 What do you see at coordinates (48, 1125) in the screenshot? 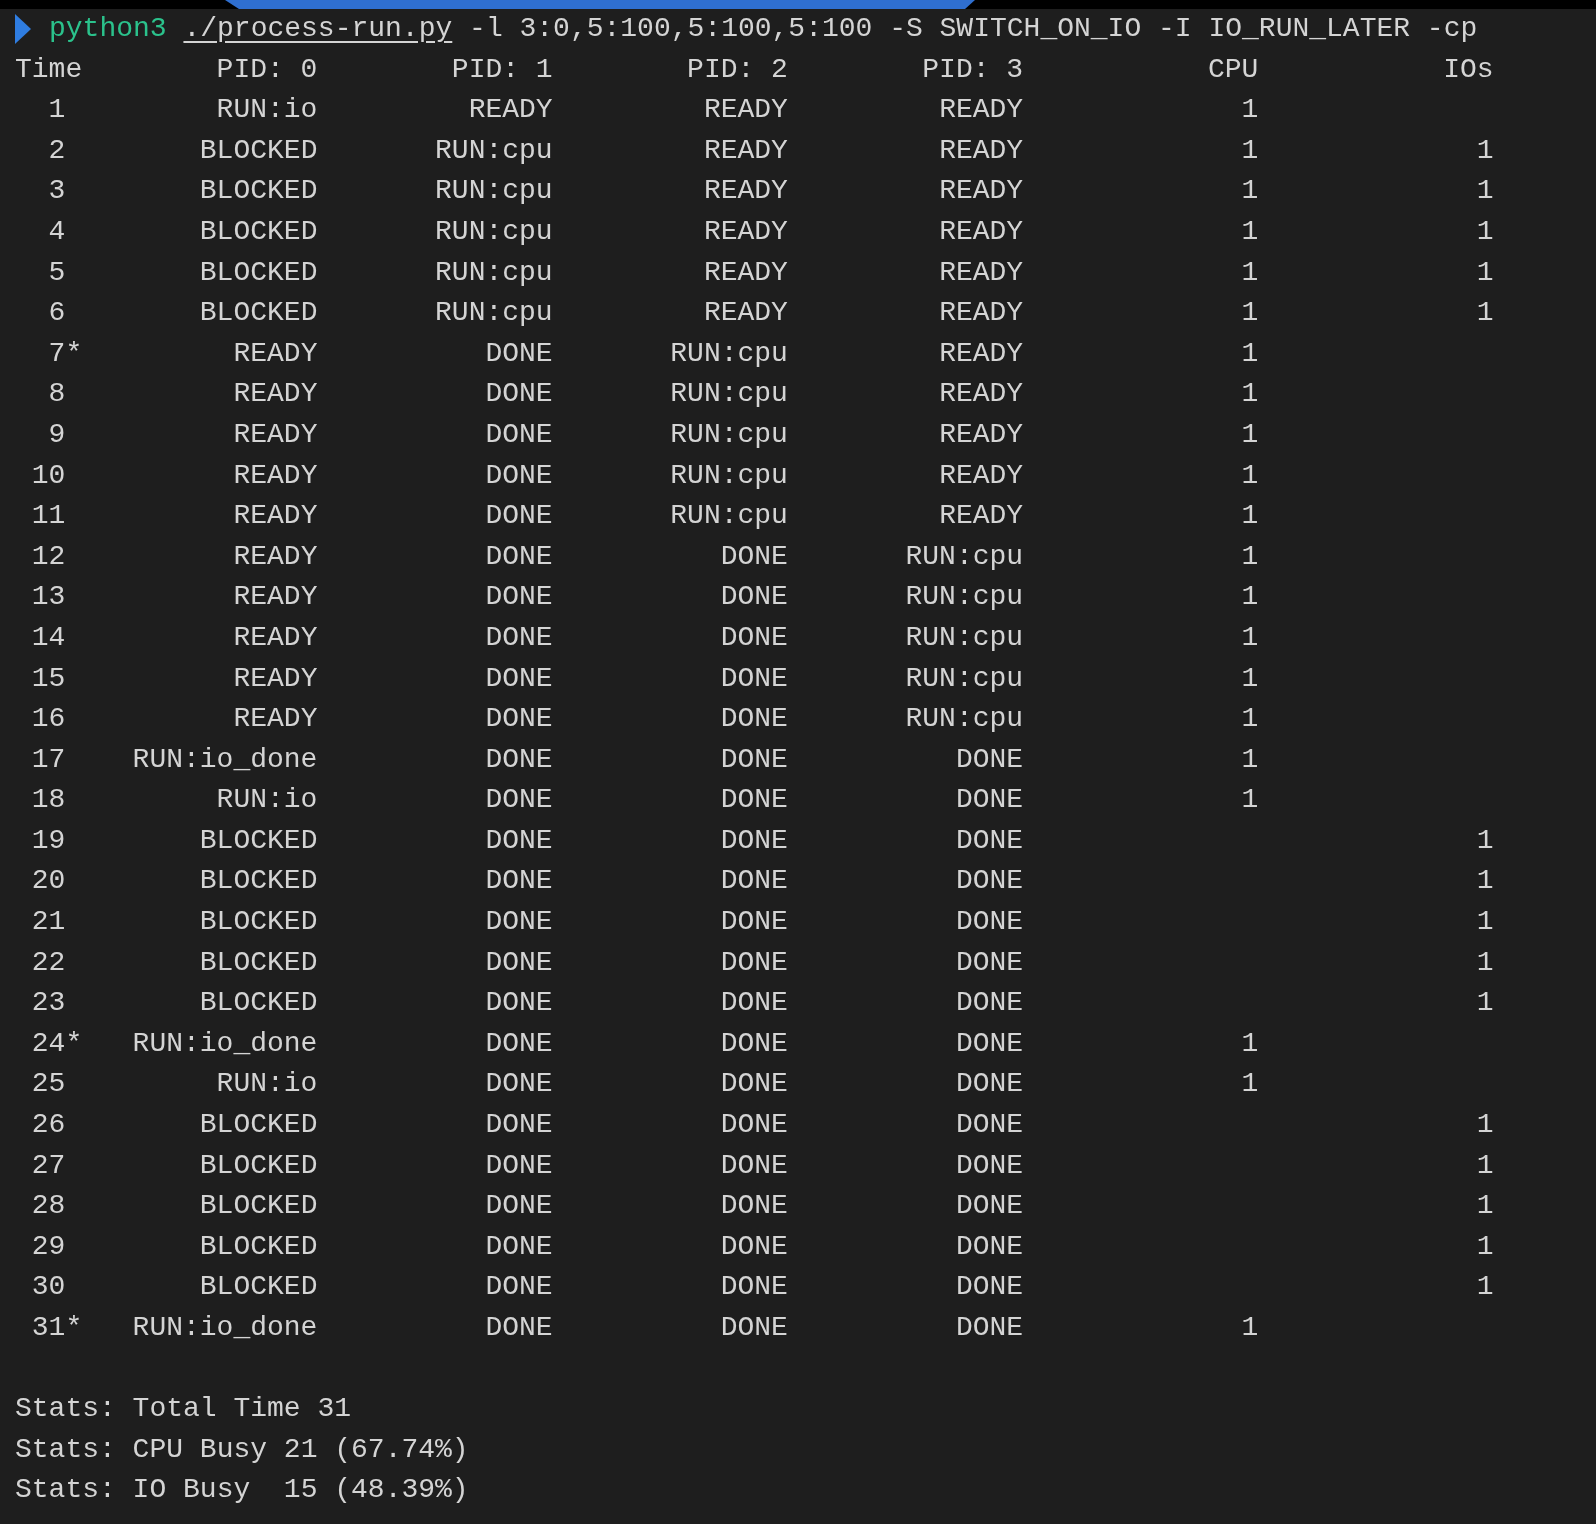
I see `time-cell-text: 26` at bounding box center [48, 1125].